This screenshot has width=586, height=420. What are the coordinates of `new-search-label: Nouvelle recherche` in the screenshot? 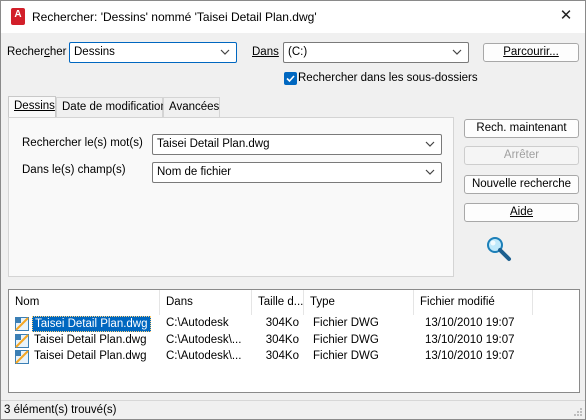 It's located at (521, 184).